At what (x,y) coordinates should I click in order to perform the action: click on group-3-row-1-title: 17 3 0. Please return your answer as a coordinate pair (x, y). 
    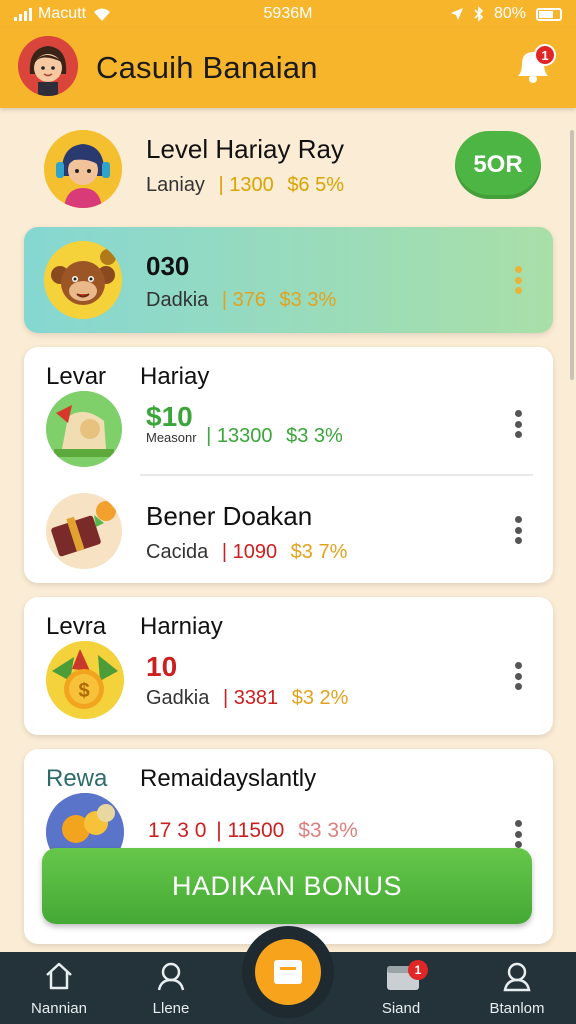
    Looking at the image, I should click on (177, 830).